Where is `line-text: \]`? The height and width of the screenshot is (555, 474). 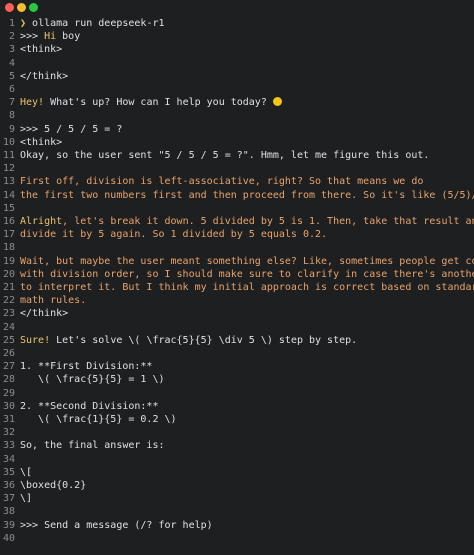
line-text: \] is located at coordinates (26, 498).